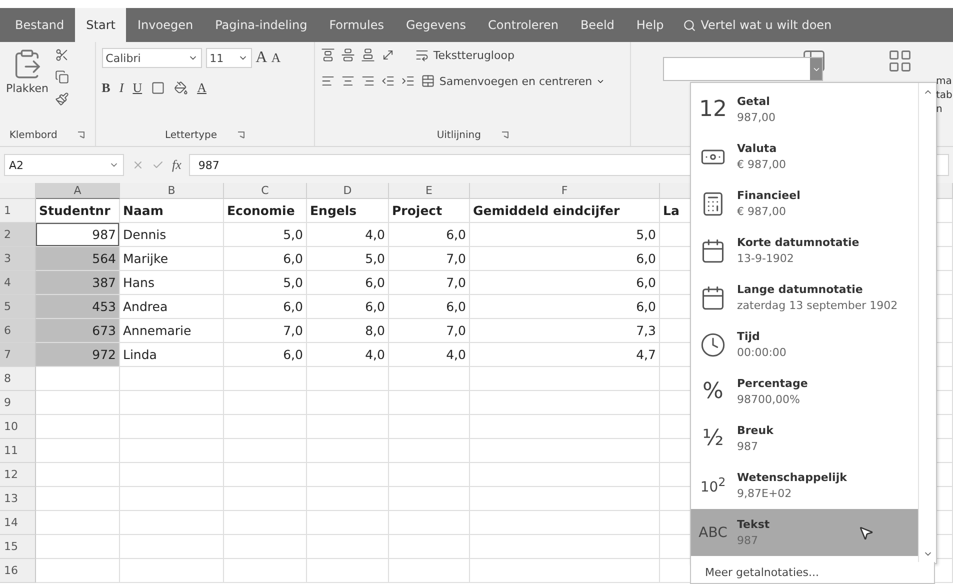 The height and width of the screenshot is (584, 953). I want to click on wrap-text-button: Tekstterugloop, so click(464, 55).